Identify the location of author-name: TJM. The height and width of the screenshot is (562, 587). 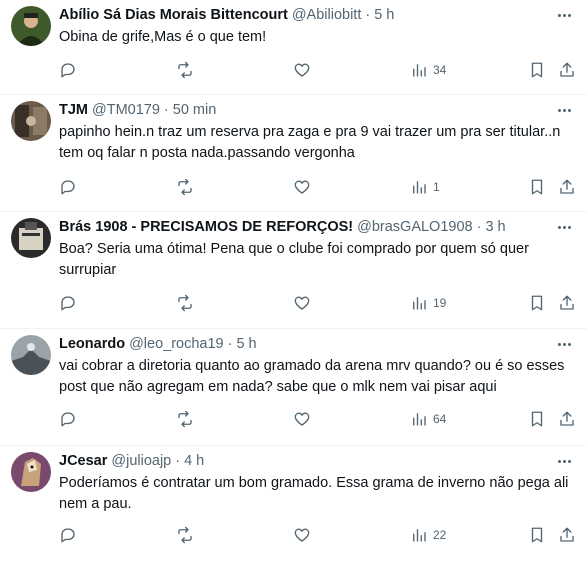
(73, 110).